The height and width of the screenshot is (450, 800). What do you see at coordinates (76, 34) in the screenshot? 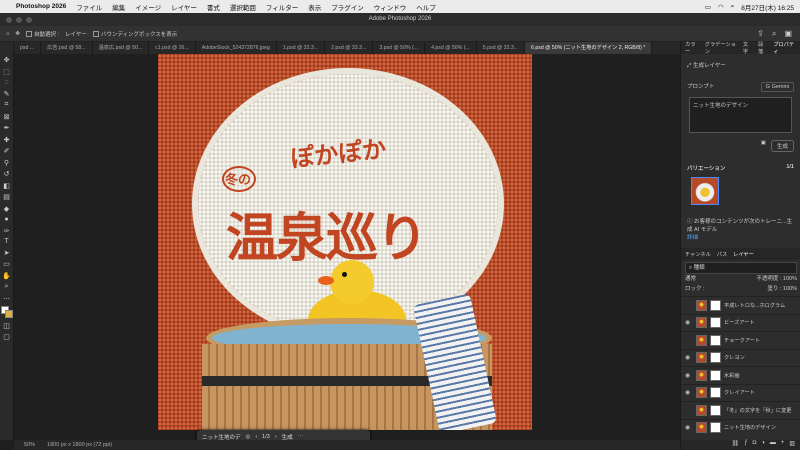
I see `auto-select-dropdown: レイヤー` at bounding box center [76, 34].